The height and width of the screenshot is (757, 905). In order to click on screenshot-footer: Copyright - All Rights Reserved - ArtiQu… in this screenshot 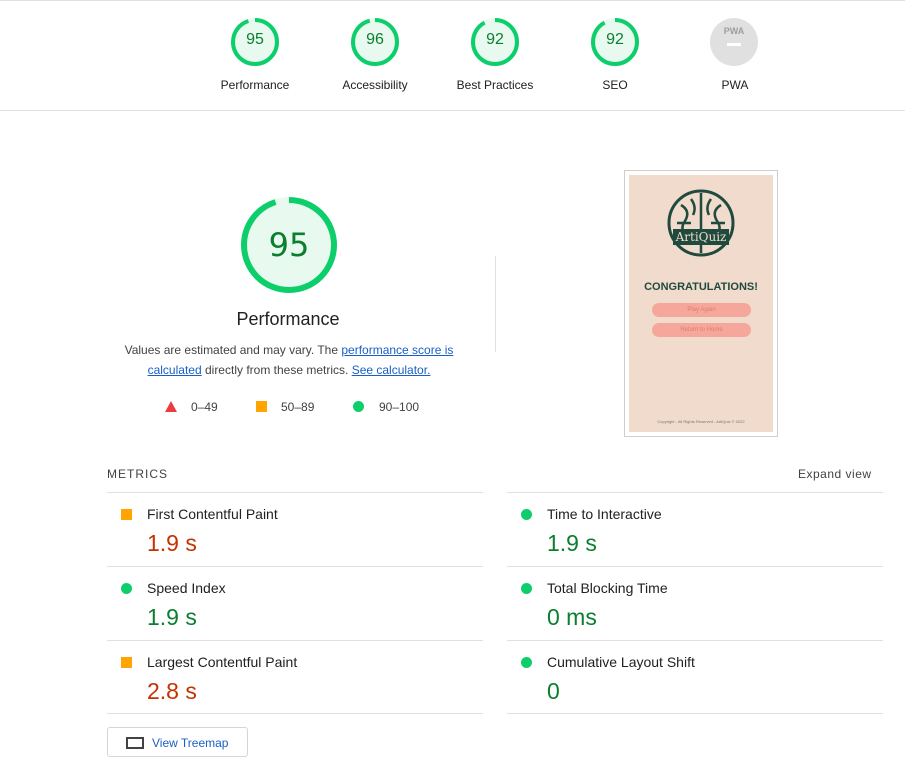, I will do `click(701, 421)`.